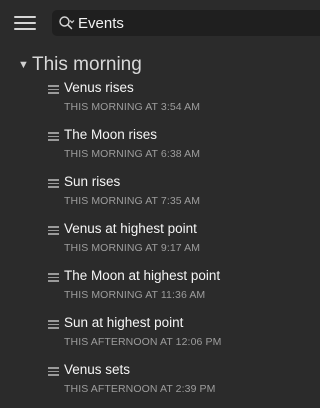 The width and height of the screenshot is (320, 408). I want to click on event-title: The Moon rises, so click(111, 134).